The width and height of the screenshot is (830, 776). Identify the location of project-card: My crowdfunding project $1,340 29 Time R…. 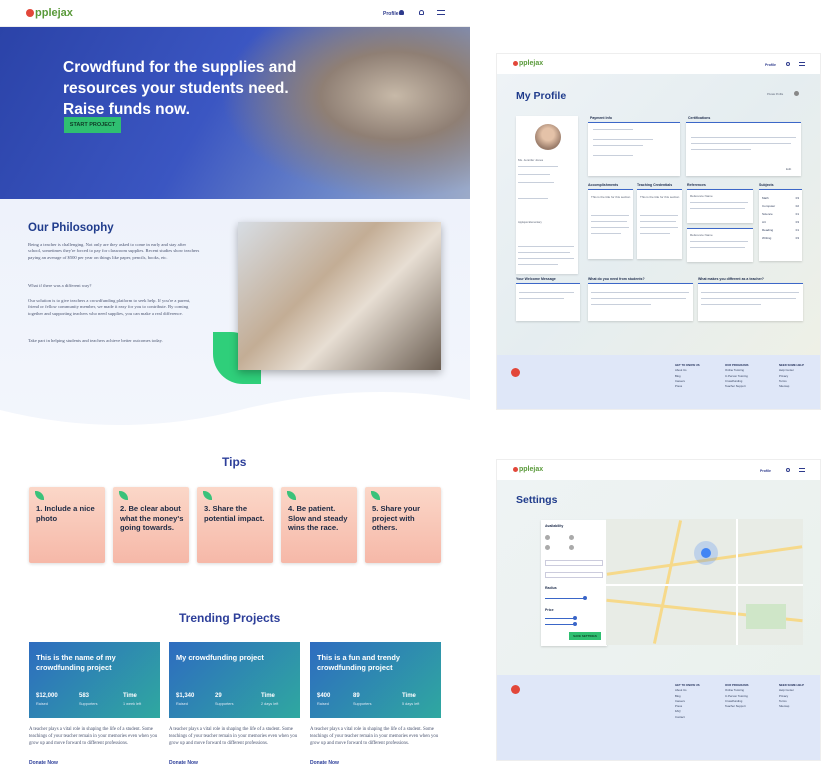
(234, 680).